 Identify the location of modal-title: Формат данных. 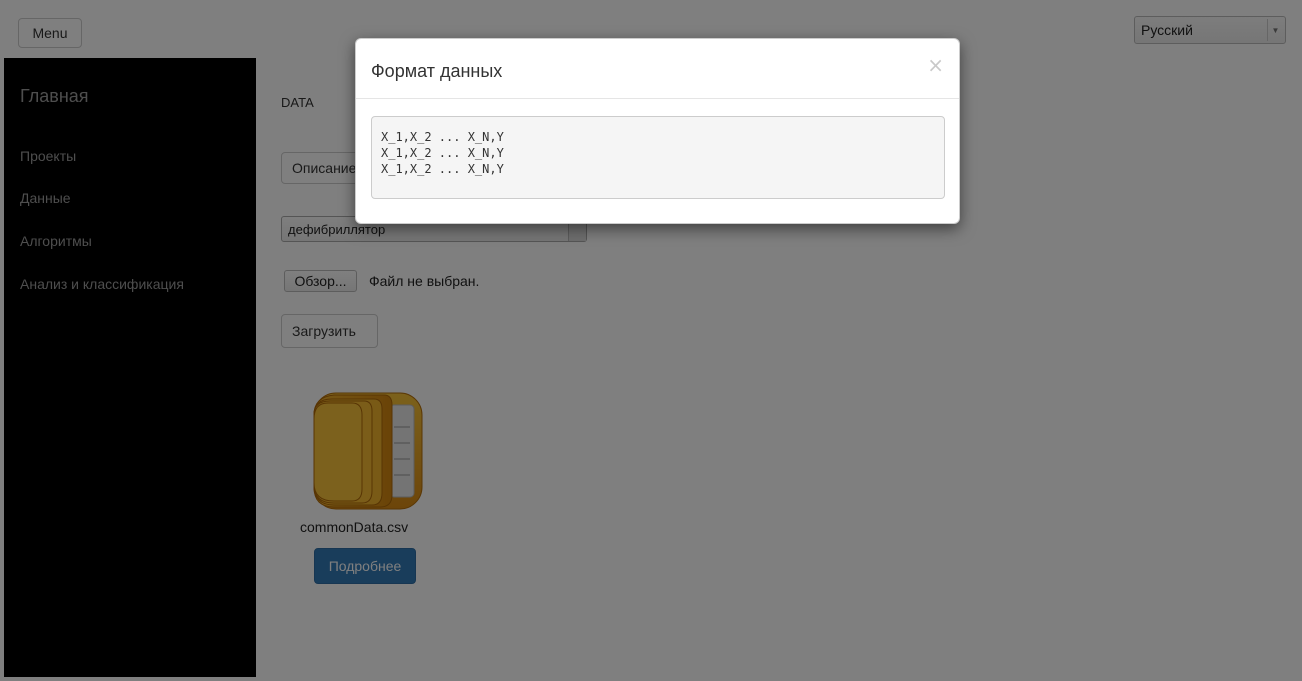
(437, 71).